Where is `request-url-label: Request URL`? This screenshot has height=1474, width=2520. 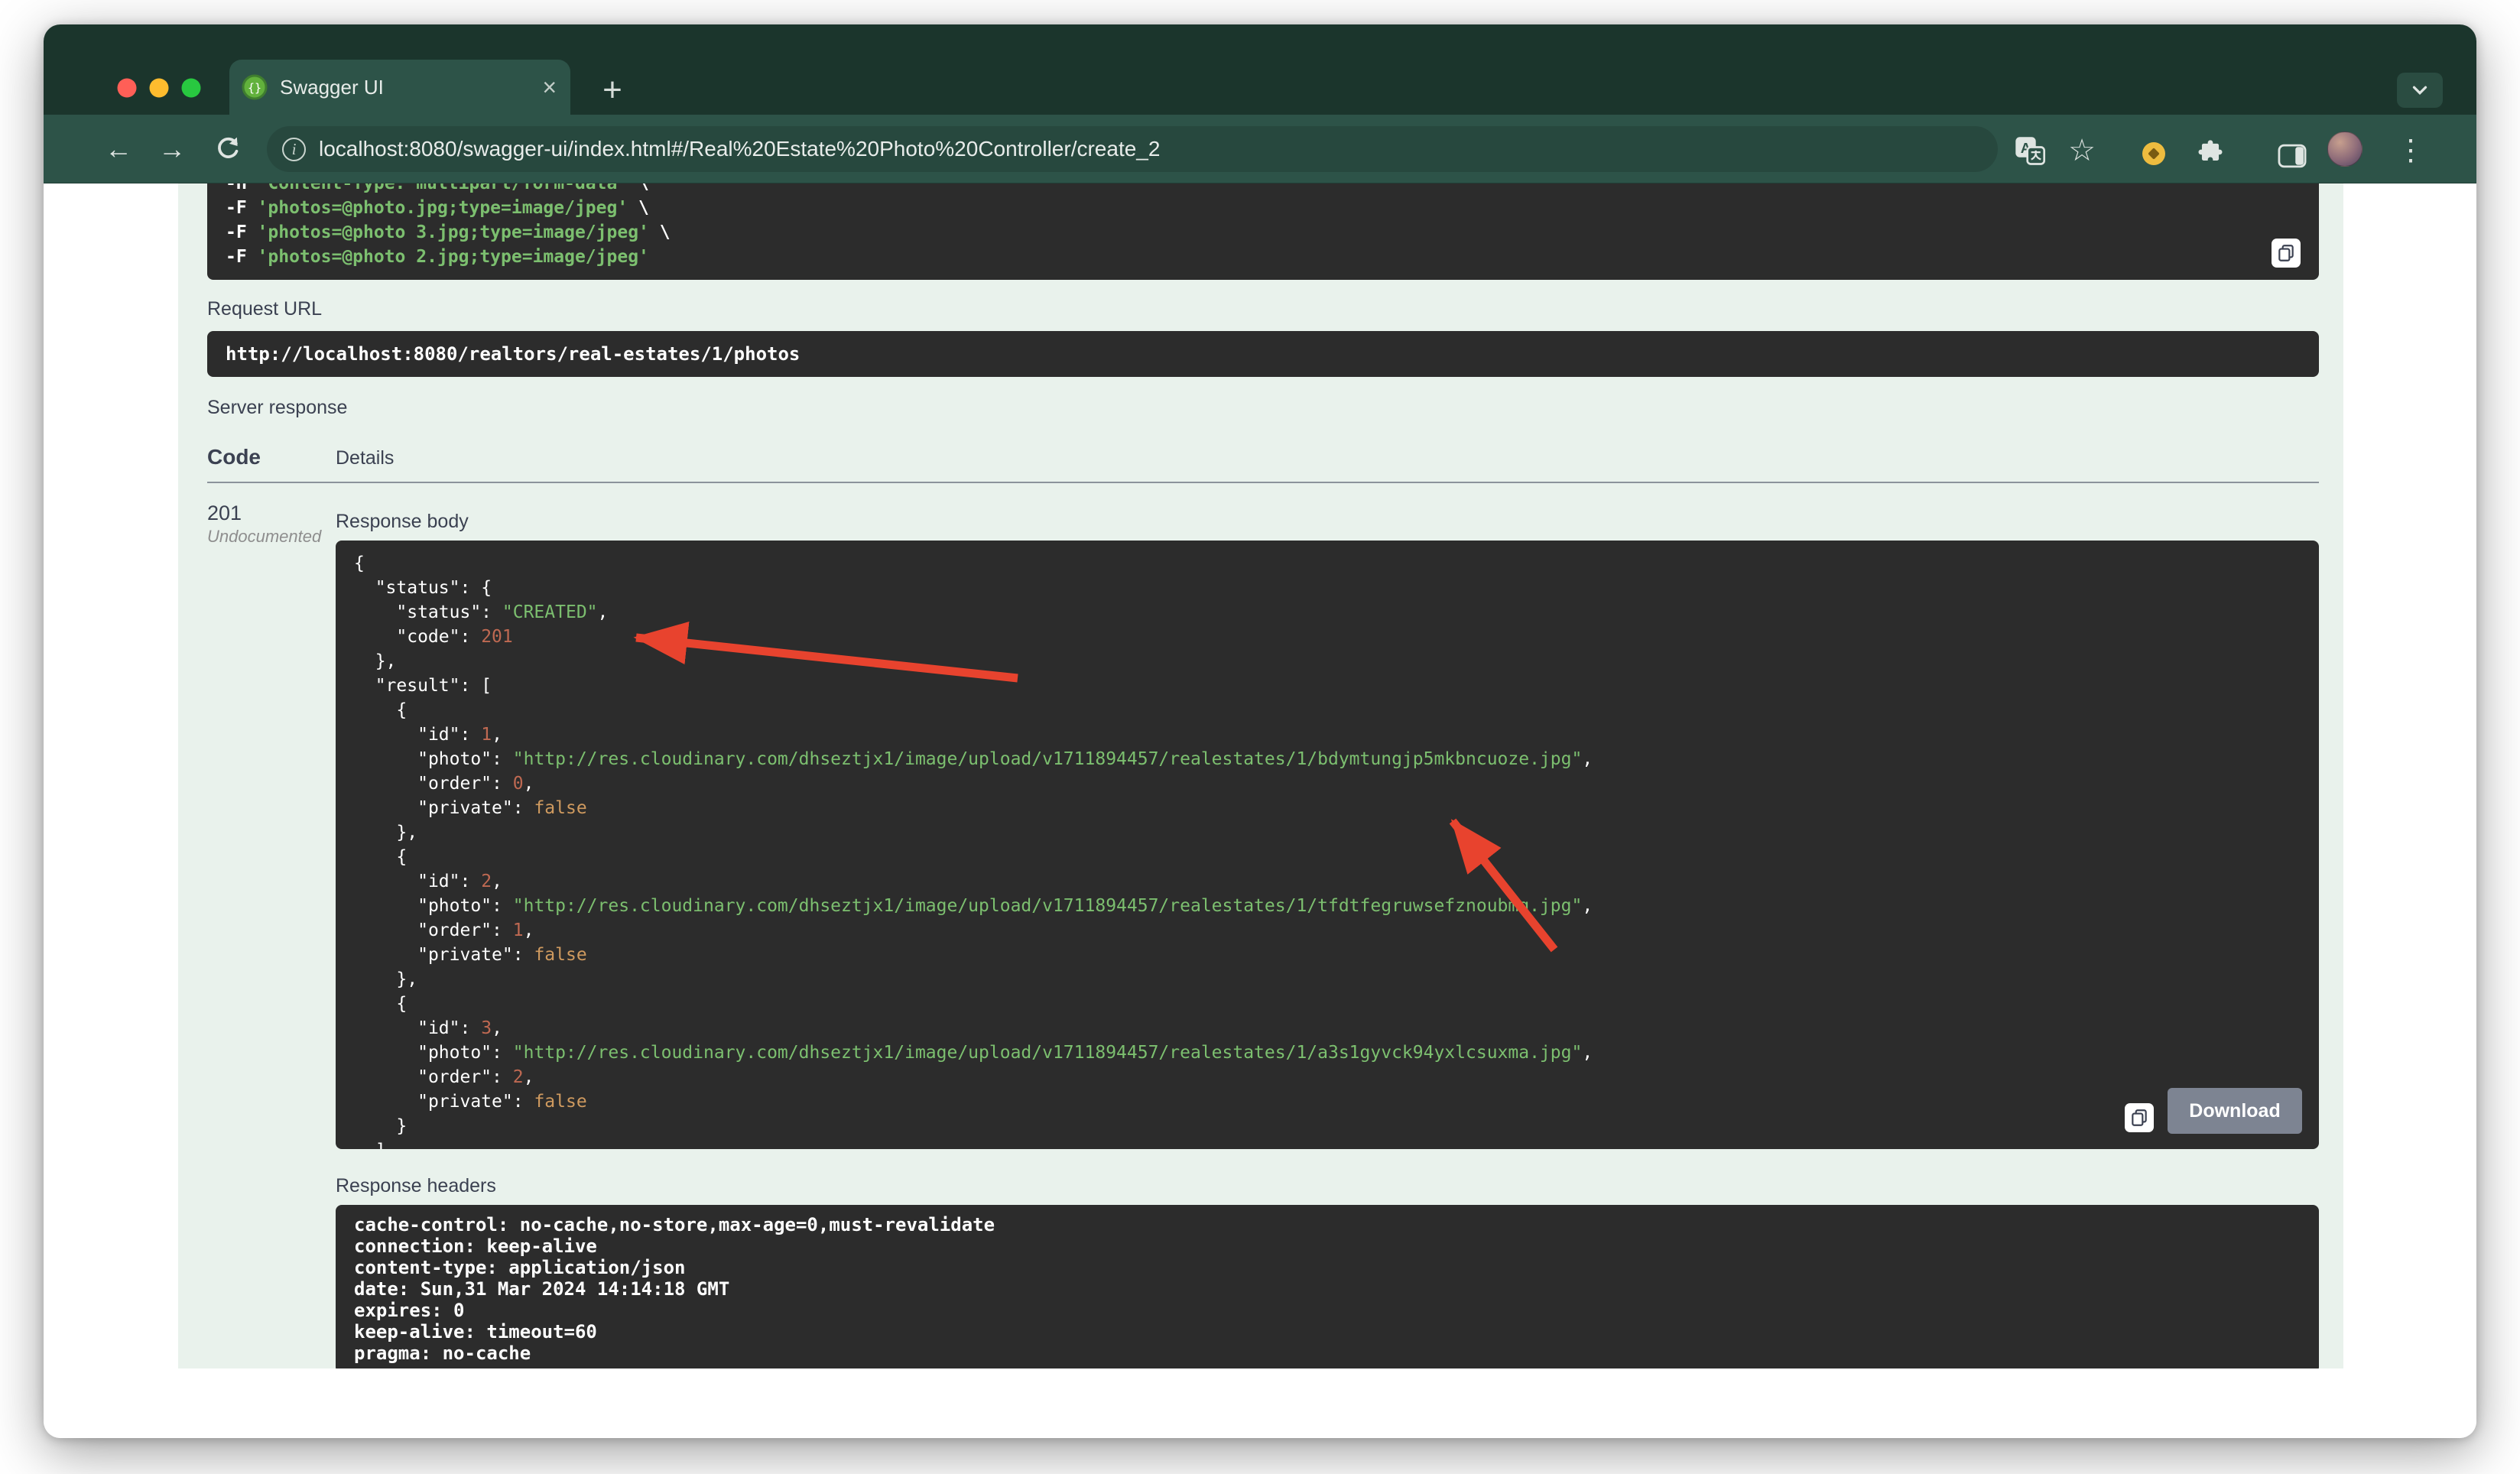
request-url-label: Request URL is located at coordinates (265, 309).